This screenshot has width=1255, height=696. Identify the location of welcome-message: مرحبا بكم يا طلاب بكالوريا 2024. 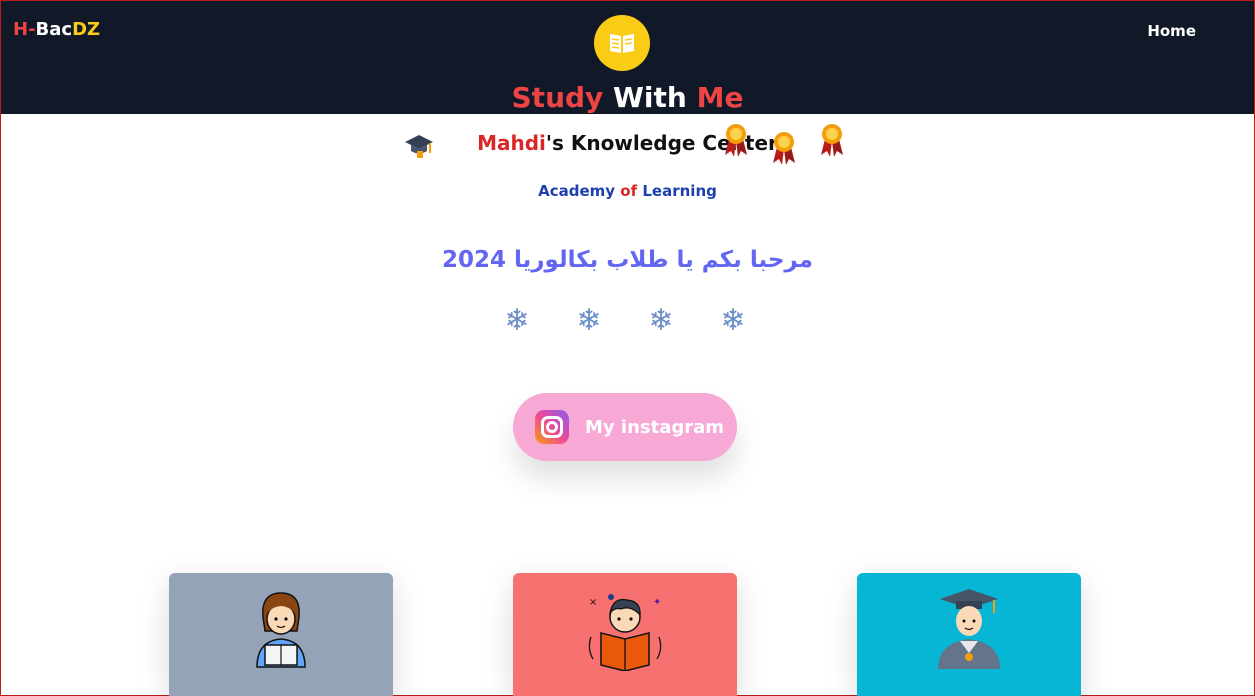
(627, 260).